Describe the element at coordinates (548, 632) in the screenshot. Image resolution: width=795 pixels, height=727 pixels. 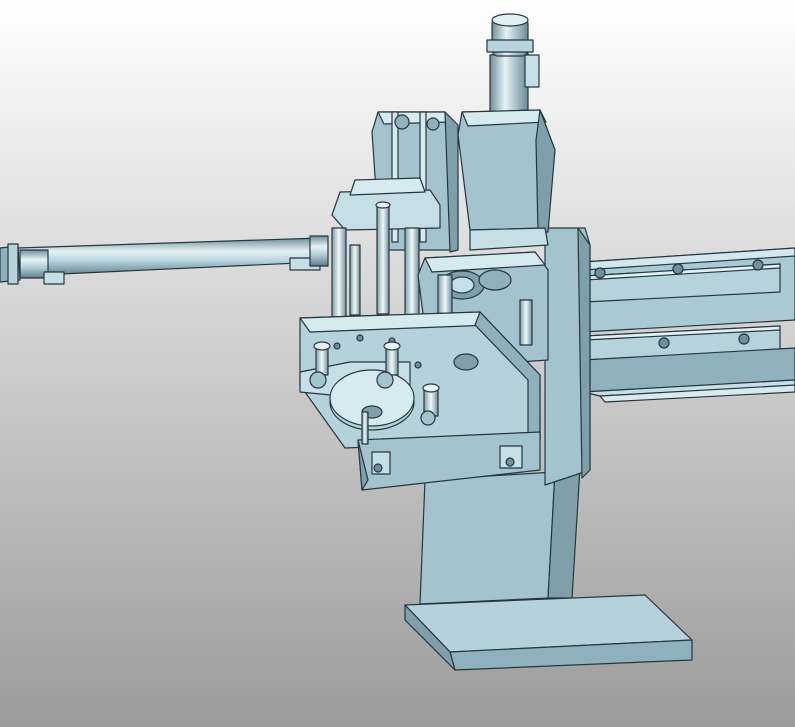
I see `base-plate` at that location.